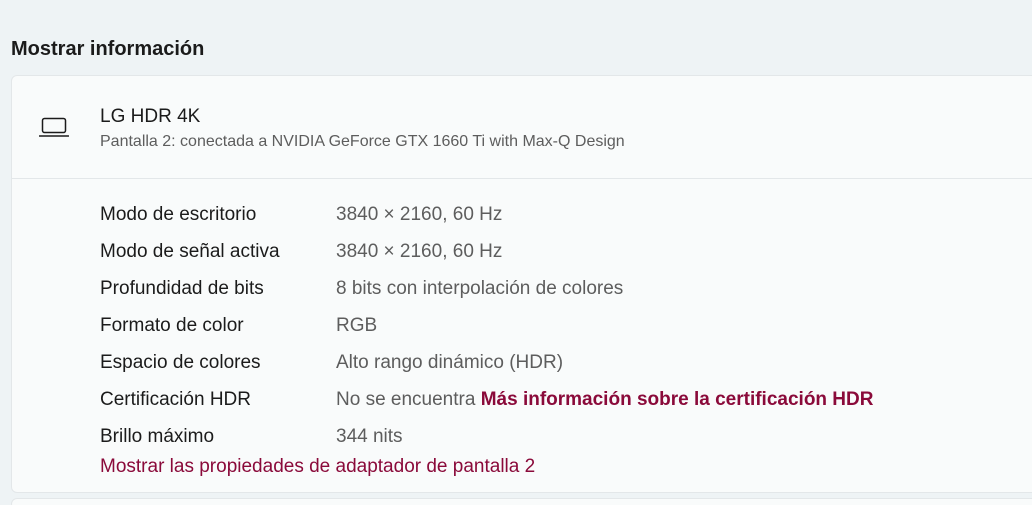  I want to click on property-label: Modo de señal activa, so click(190, 251).